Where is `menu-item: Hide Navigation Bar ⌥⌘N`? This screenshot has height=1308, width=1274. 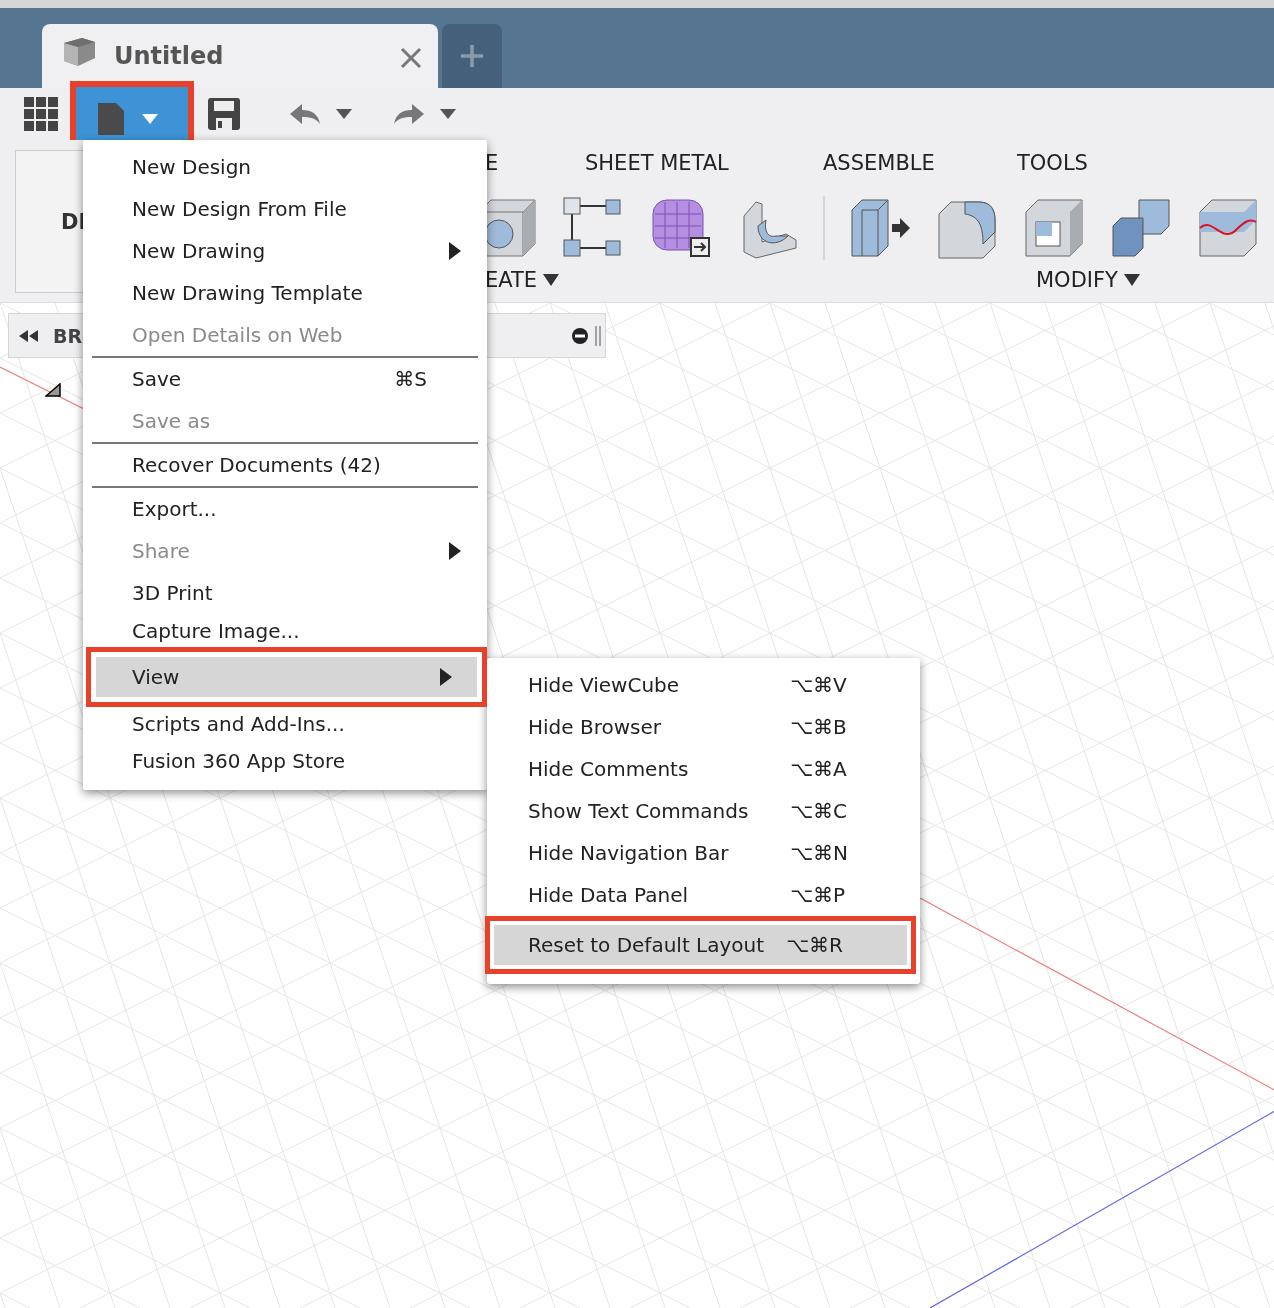 menu-item: Hide Navigation Bar ⌥⌘N is located at coordinates (703, 853).